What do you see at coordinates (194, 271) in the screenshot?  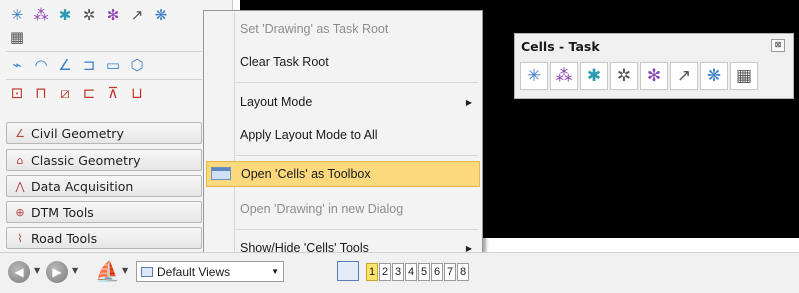 I see `views-dropdown-value: Default Views` at bounding box center [194, 271].